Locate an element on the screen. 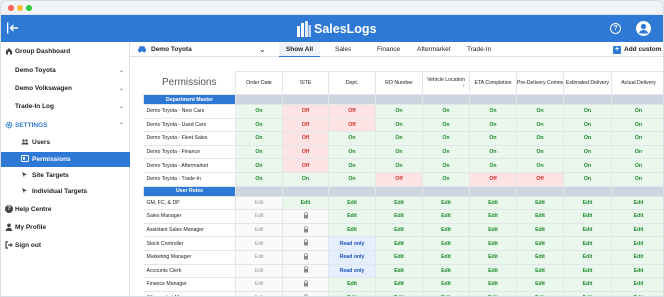 Image resolution: width=664 pixels, height=297 pixels. tab-sales: Sales is located at coordinates (343, 49).